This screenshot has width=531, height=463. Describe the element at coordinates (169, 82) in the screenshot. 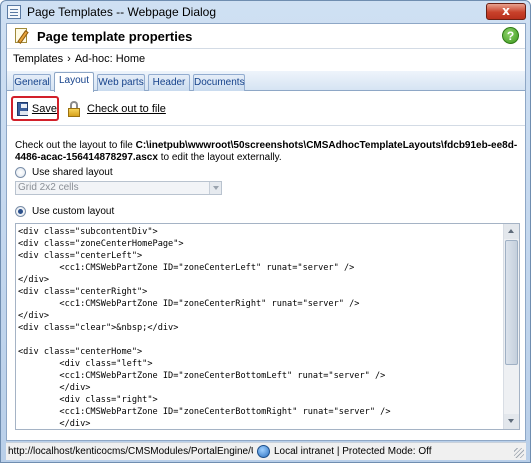

I see `tab-header: Header` at that location.